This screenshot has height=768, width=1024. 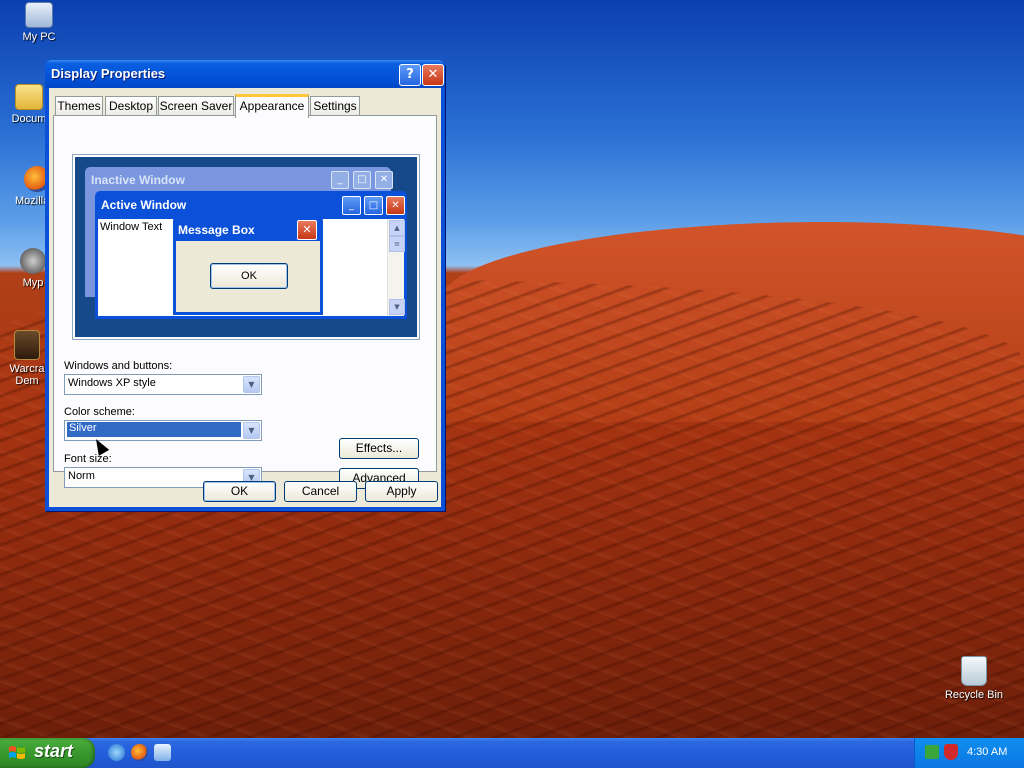 I want to click on windows-and-buttons-label: Windows and buttons:, so click(x=118, y=366).